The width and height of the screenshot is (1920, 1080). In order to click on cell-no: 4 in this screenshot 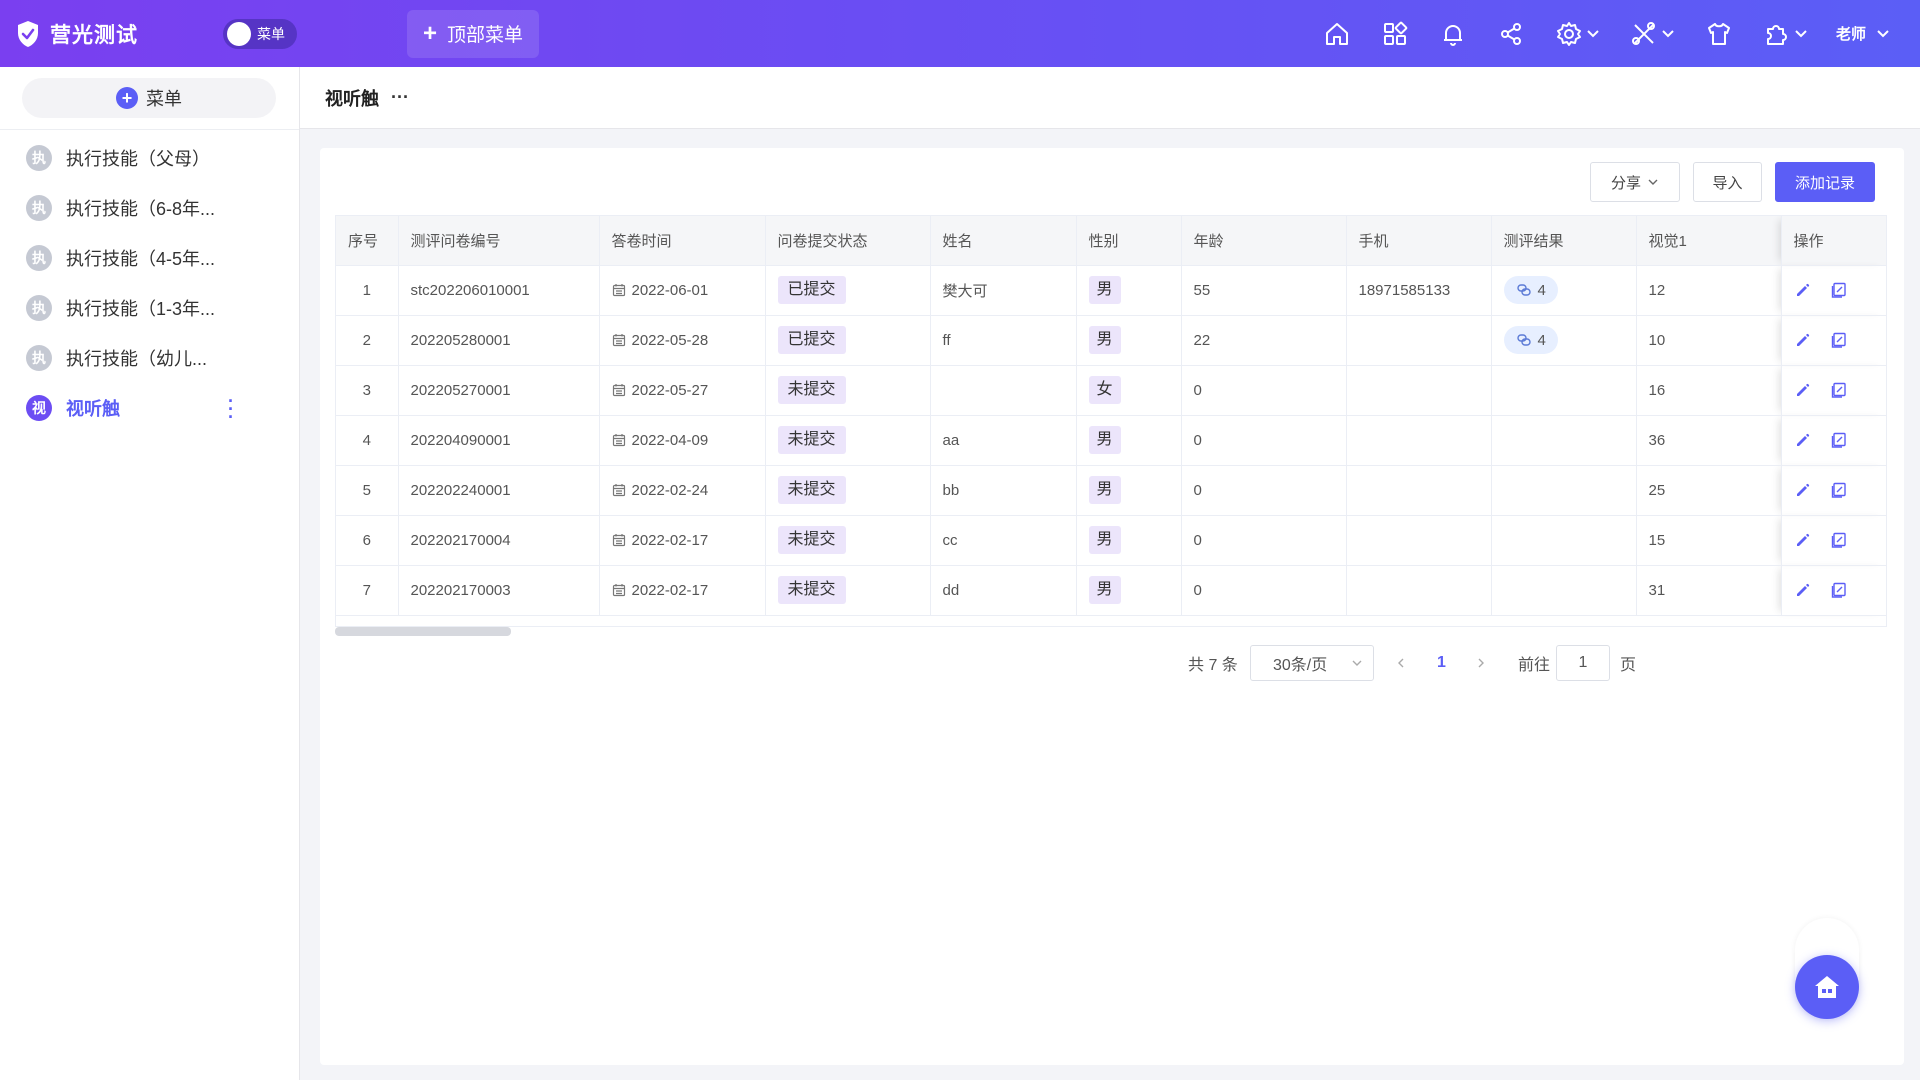, I will do `click(367, 440)`.